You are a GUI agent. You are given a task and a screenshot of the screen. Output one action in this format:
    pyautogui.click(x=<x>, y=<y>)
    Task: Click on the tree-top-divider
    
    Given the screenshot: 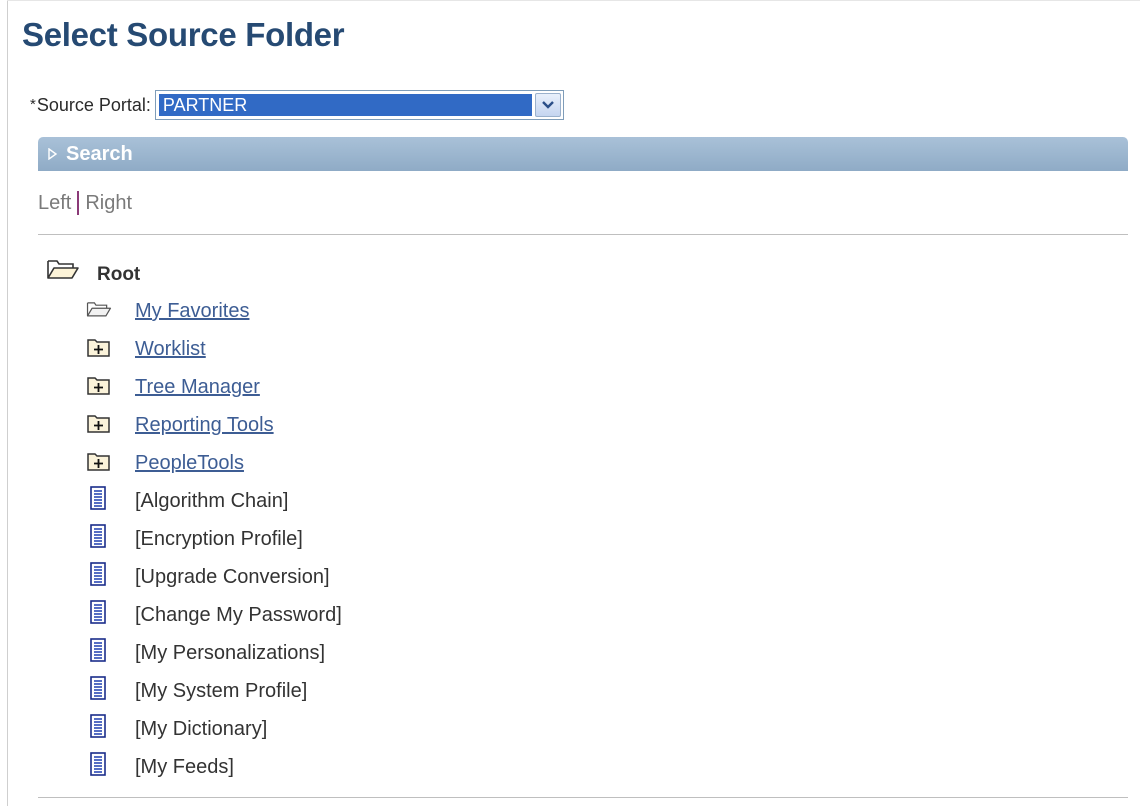 What is the action you would take?
    pyautogui.click(x=583, y=234)
    